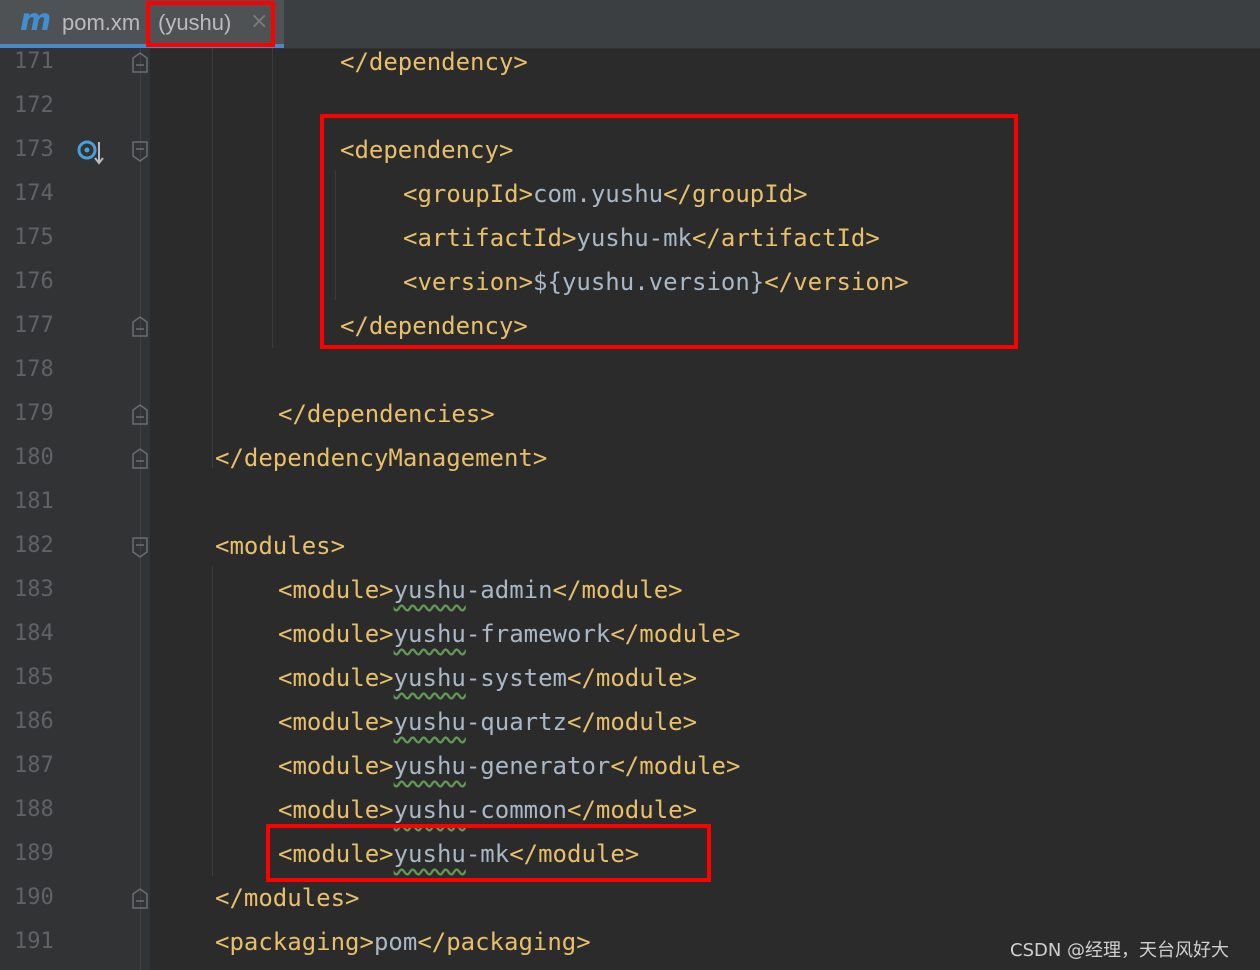 This screenshot has height=970, width=1260. I want to click on line-number: 174, so click(34, 193).